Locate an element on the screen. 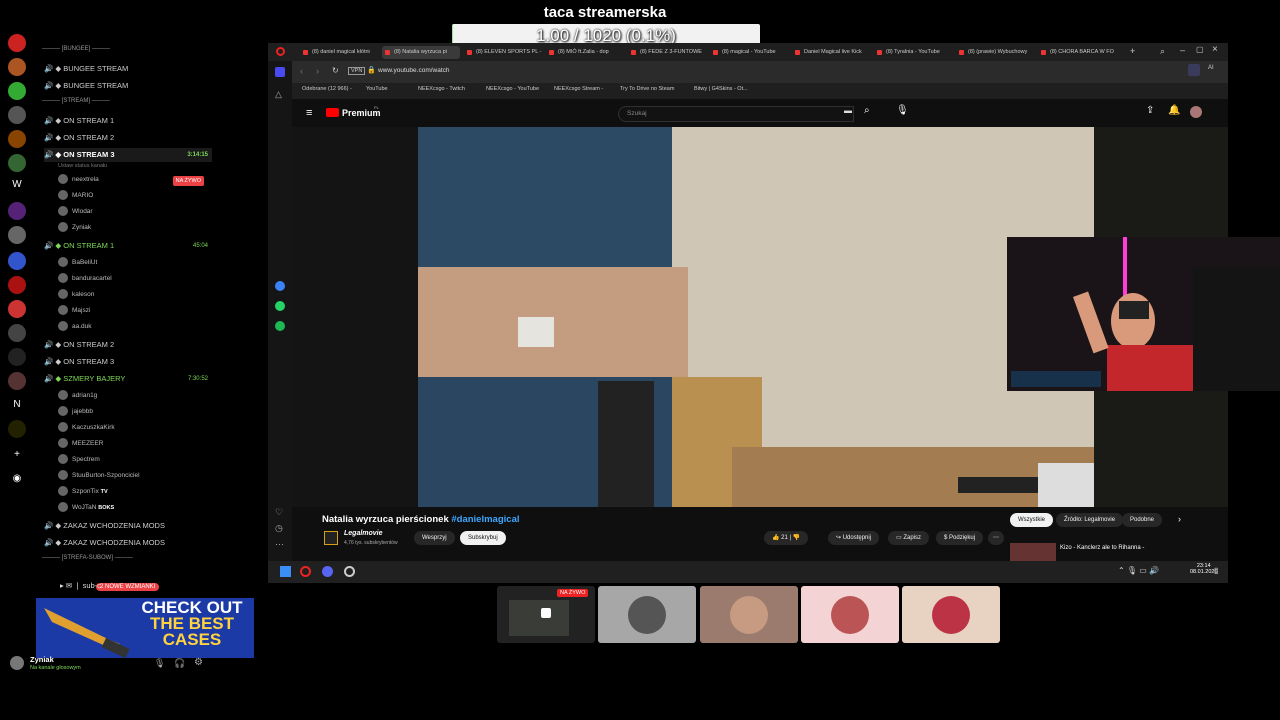 The height and width of the screenshot is (720, 1280). voice-member: adrian1g is located at coordinates (133, 396).